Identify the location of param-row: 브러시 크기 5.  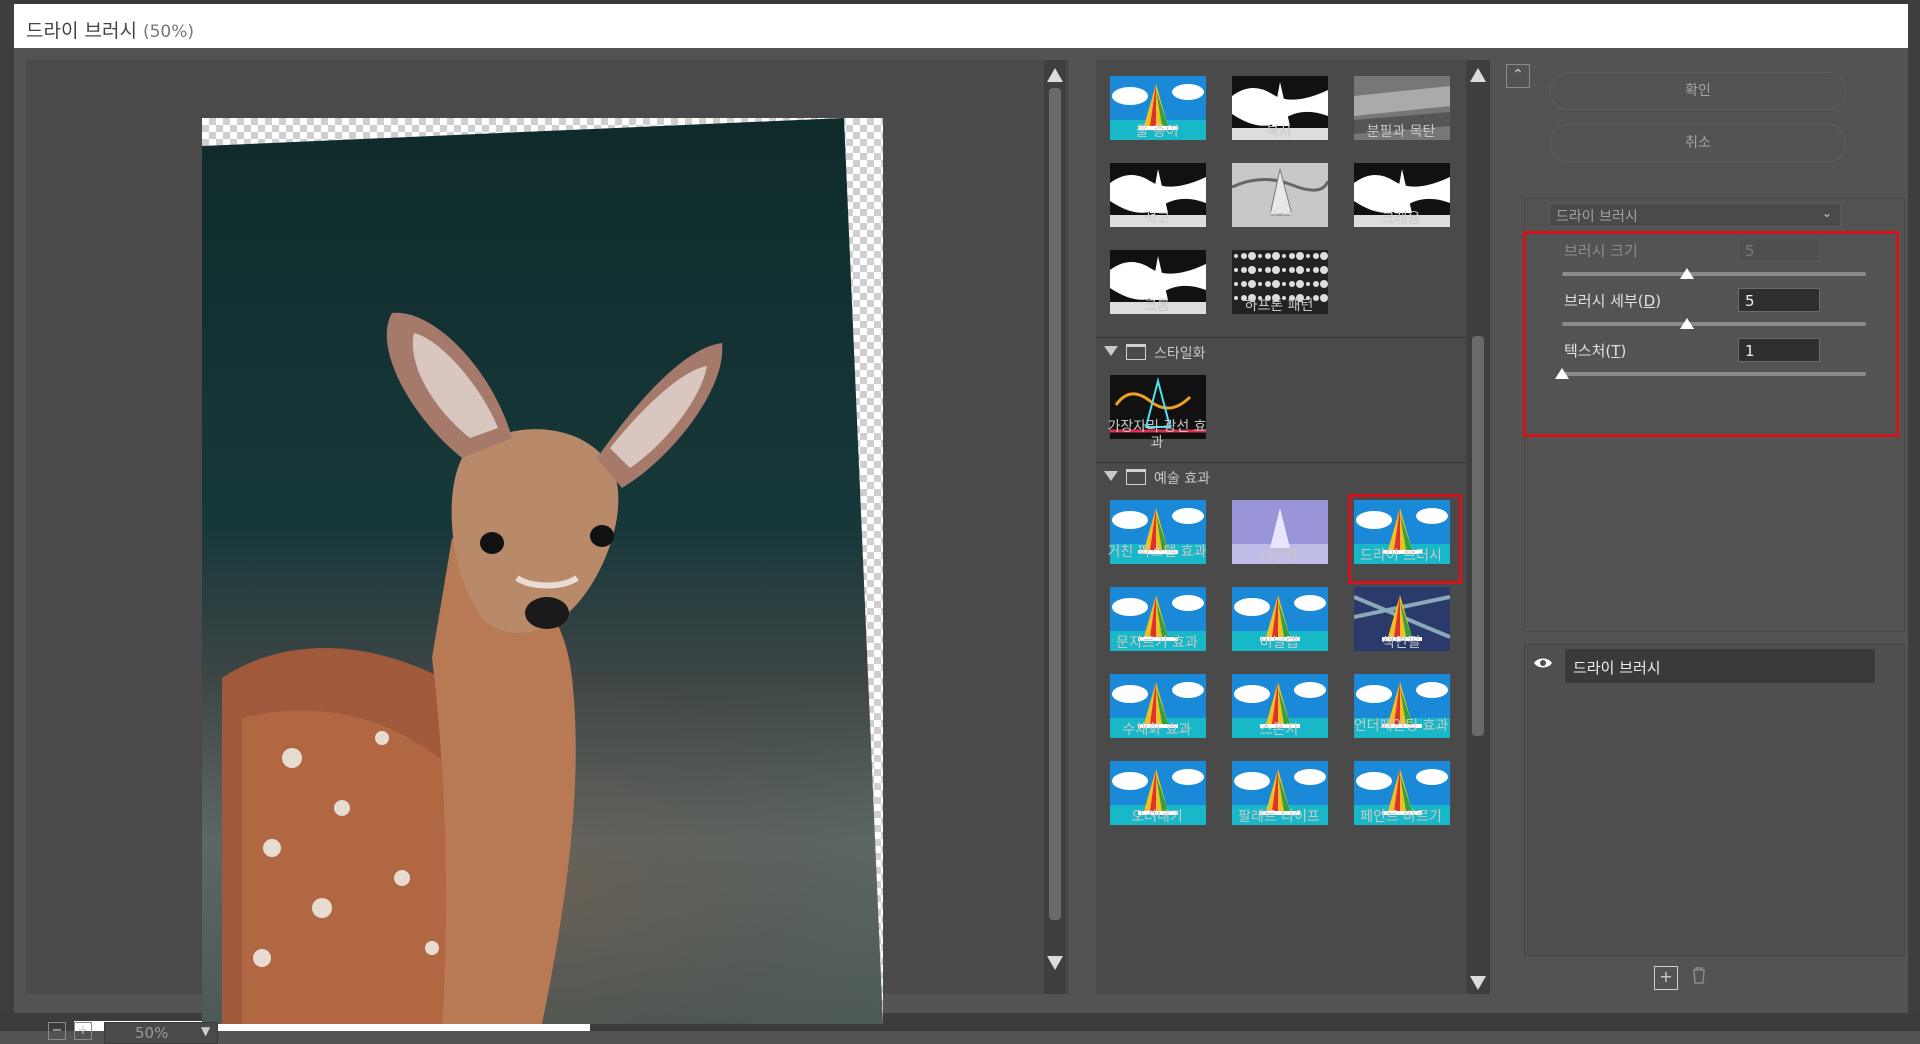
(1711, 262).